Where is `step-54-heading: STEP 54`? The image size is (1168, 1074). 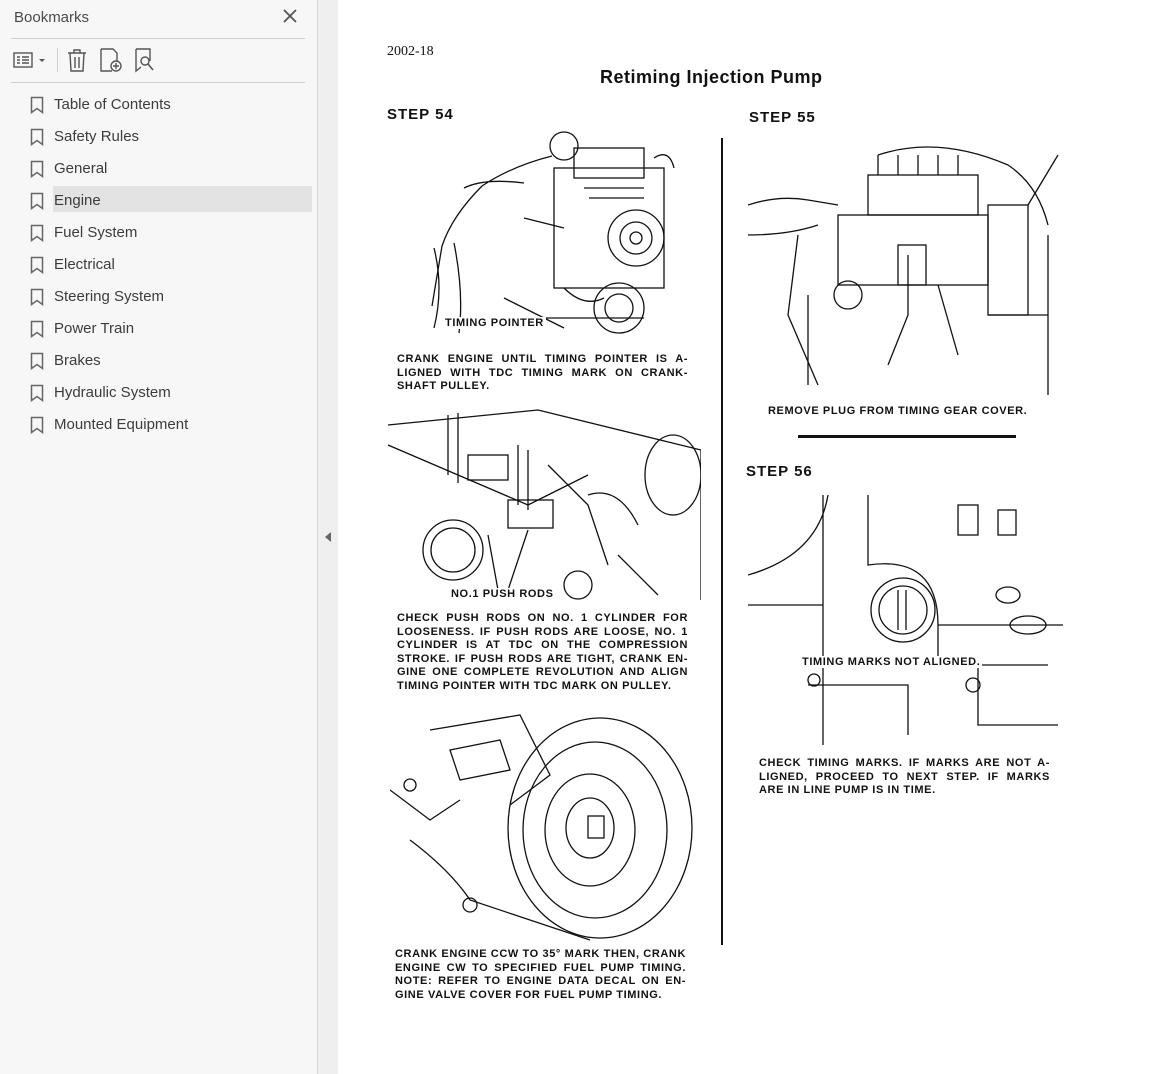
step-54-heading: STEP 54 is located at coordinates (420, 114).